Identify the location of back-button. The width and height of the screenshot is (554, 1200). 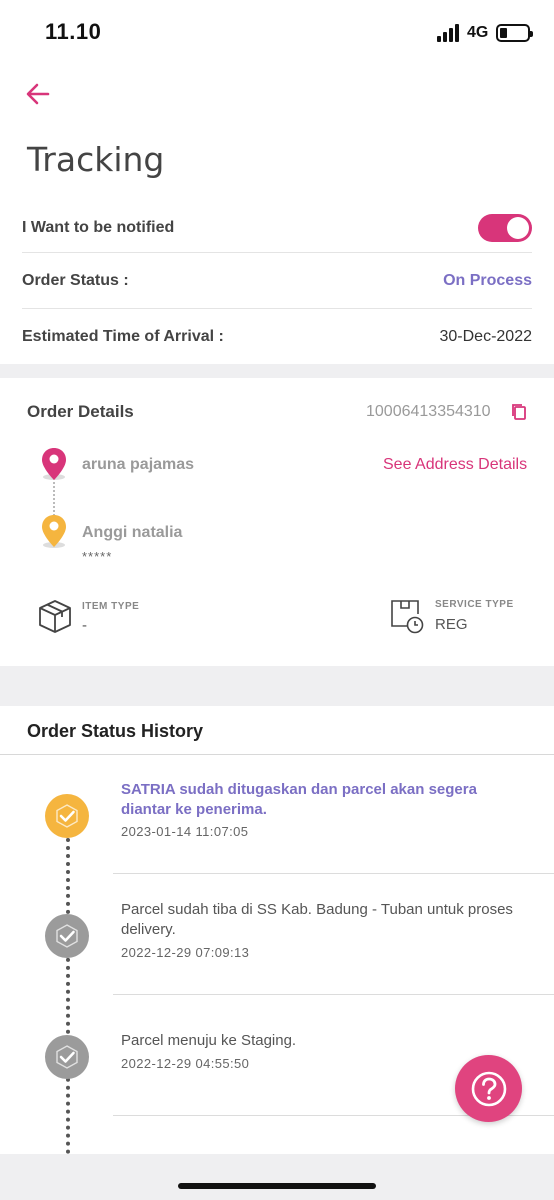
(38, 94).